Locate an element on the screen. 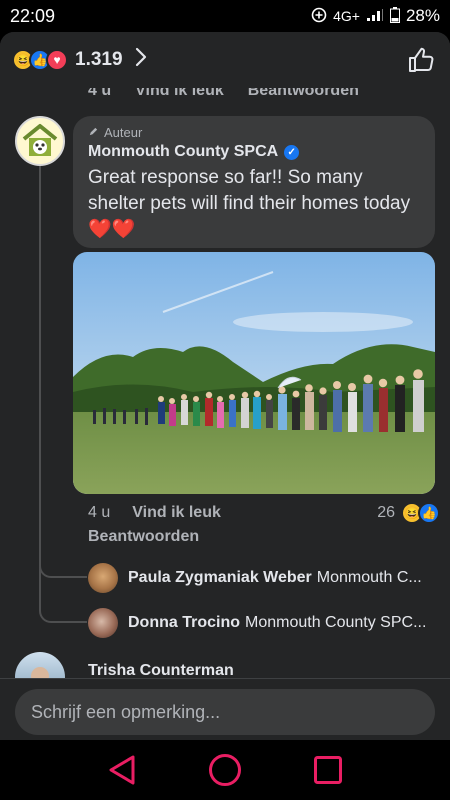 Image resolution: width=450 pixels, height=800 pixels. chevron-right-icon is located at coordinates (141, 60).